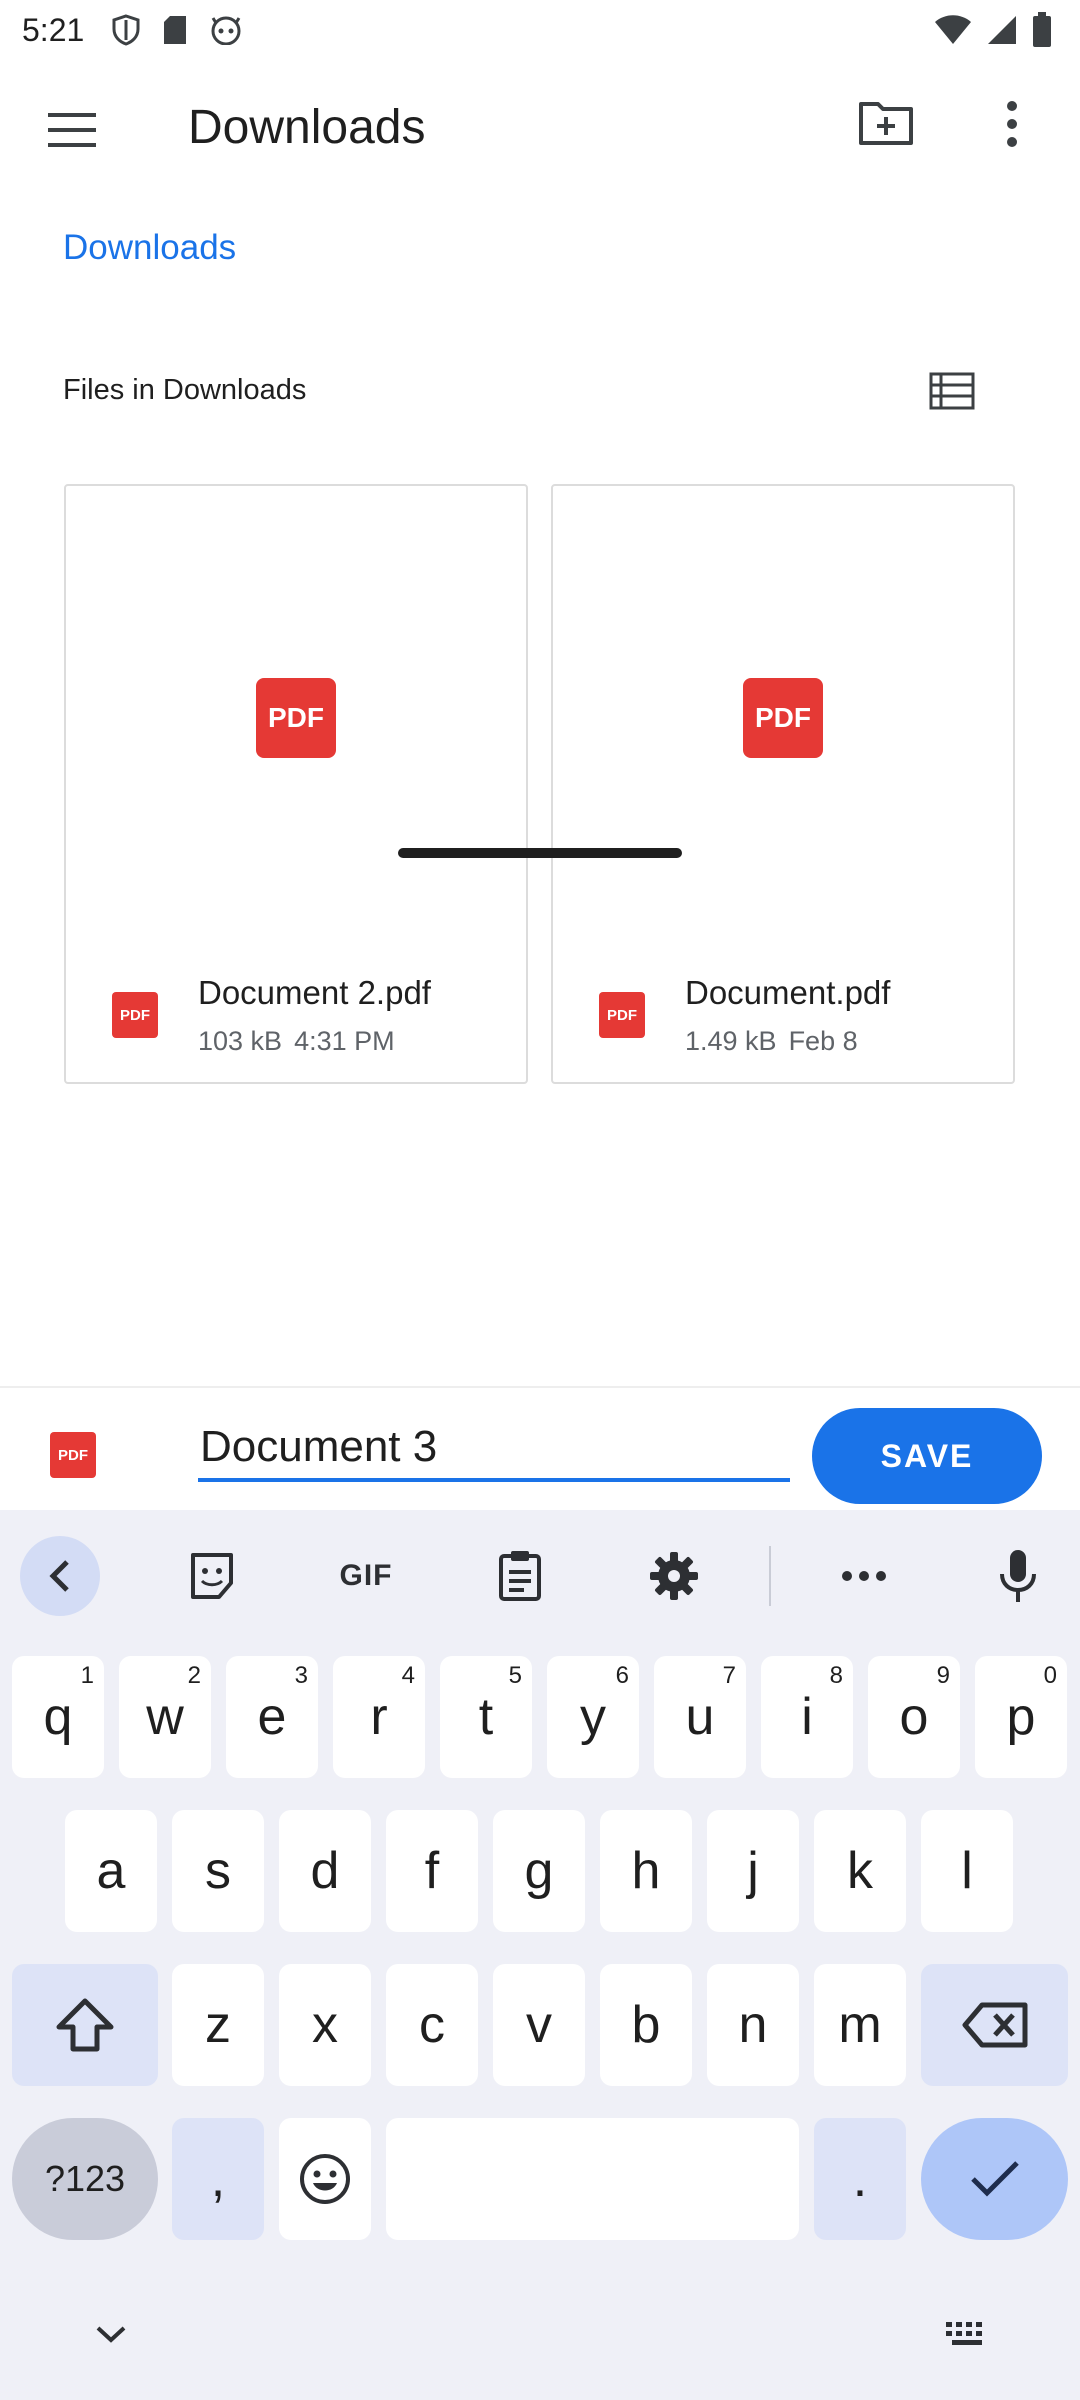 The width and height of the screenshot is (1080, 2400). What do you see at coordinates (85, 2025) in the screenshot?
I see `shift-key` at bounding box center [85, 2025].